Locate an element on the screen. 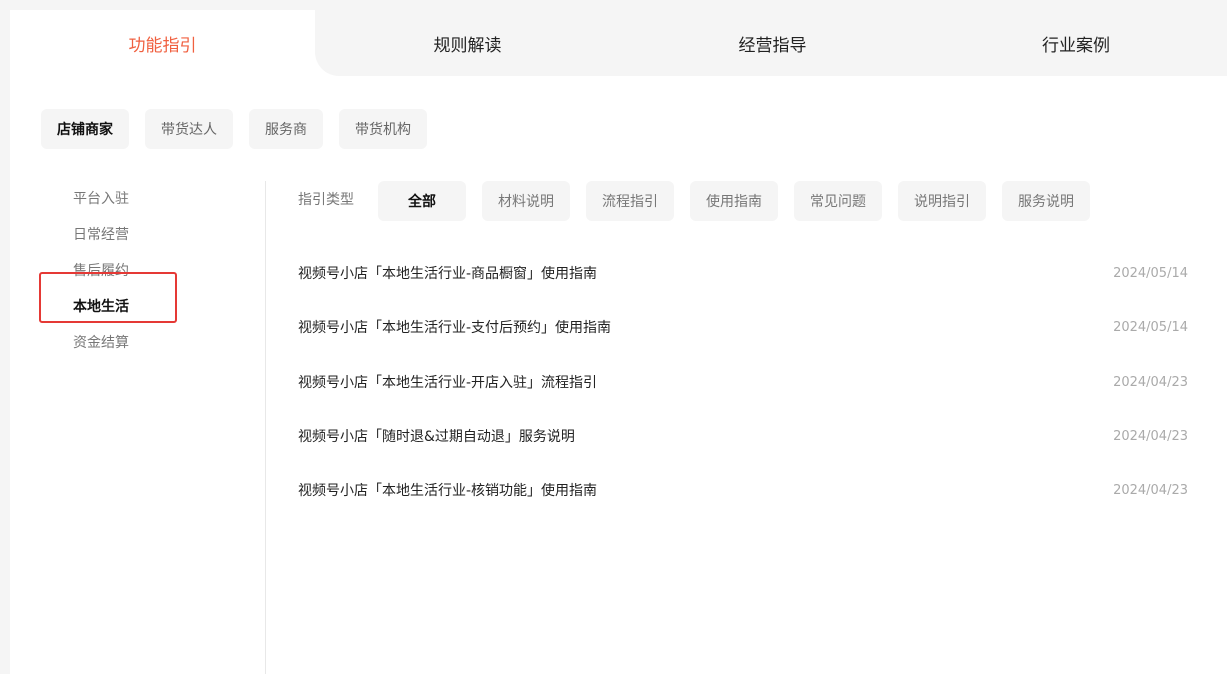 The height and width of the screenshot is (674, 1227). tab-business-guidance: 经营指导 is located at coordinates (772, 43).